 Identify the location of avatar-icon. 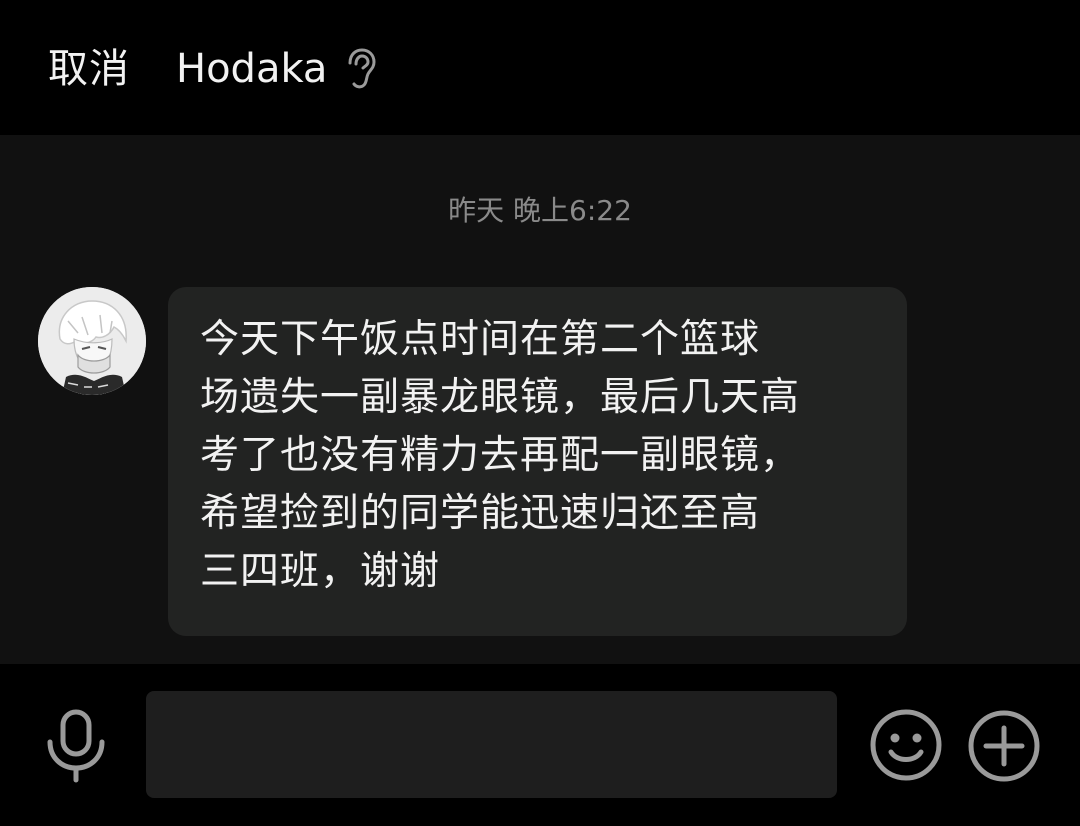
(92, 341).